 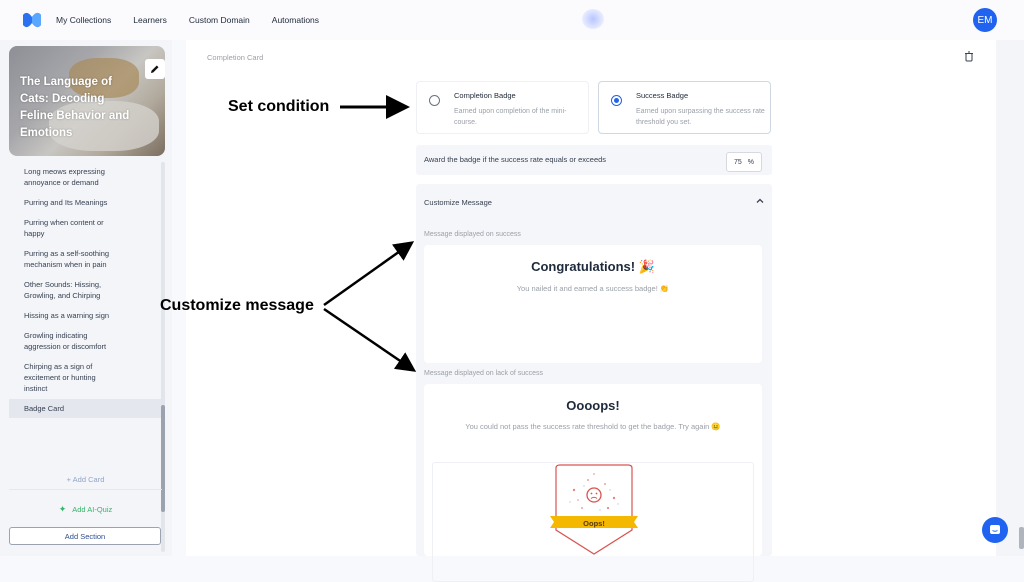 I want to click on success-badge-radio, so click(x=616, y=100).